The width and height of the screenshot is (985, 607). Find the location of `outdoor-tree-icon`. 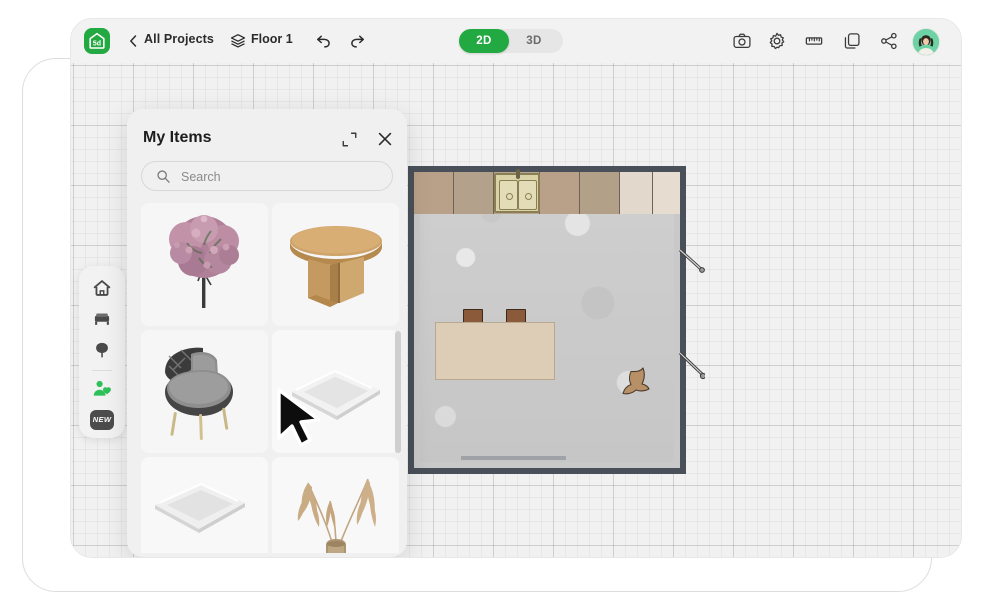

outdoor-tree-icon is located at coordinates (102, 349).